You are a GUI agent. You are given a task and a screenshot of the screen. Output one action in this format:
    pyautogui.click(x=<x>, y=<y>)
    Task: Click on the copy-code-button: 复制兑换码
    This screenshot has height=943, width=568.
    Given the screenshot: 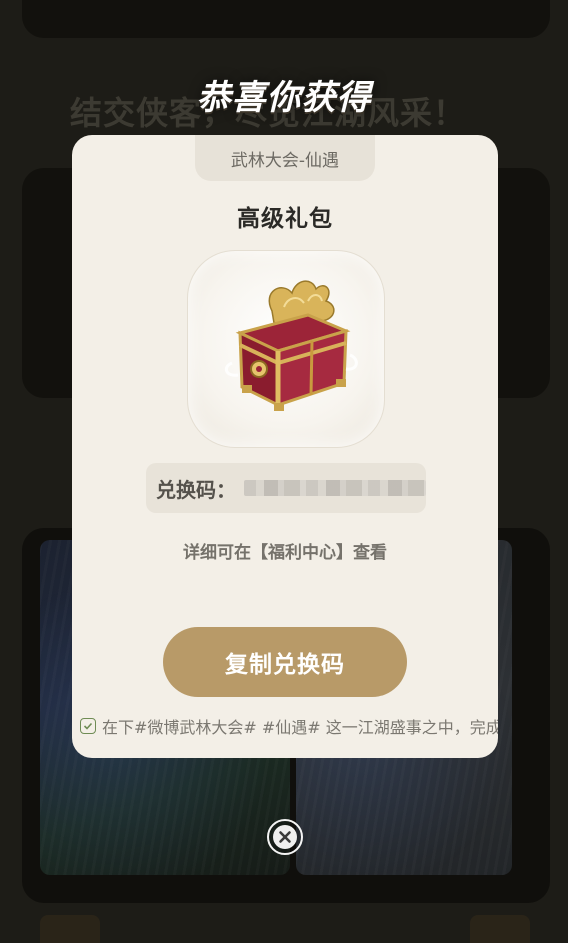 What is the action you would take?
    pyautogui.click(x=285, y=662)
    